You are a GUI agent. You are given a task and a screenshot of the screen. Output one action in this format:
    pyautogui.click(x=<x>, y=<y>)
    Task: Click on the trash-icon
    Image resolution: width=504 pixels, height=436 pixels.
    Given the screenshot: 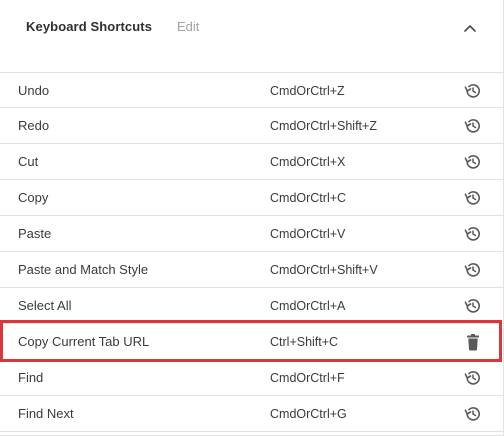 What is the action you would take?
    pyautogui.click(x=473, y=342)
    